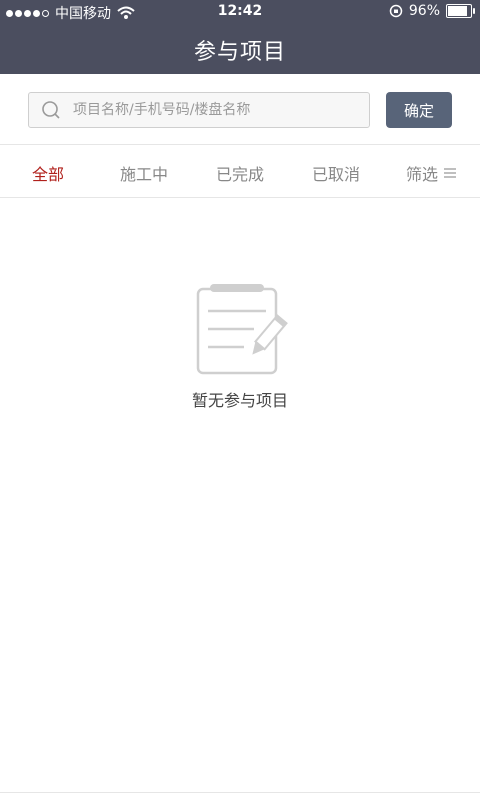 The width and height of the screenshot is (480, 800). I want to click on header: 中国移动 12:42 96% 参与项目, so click(240, 37).